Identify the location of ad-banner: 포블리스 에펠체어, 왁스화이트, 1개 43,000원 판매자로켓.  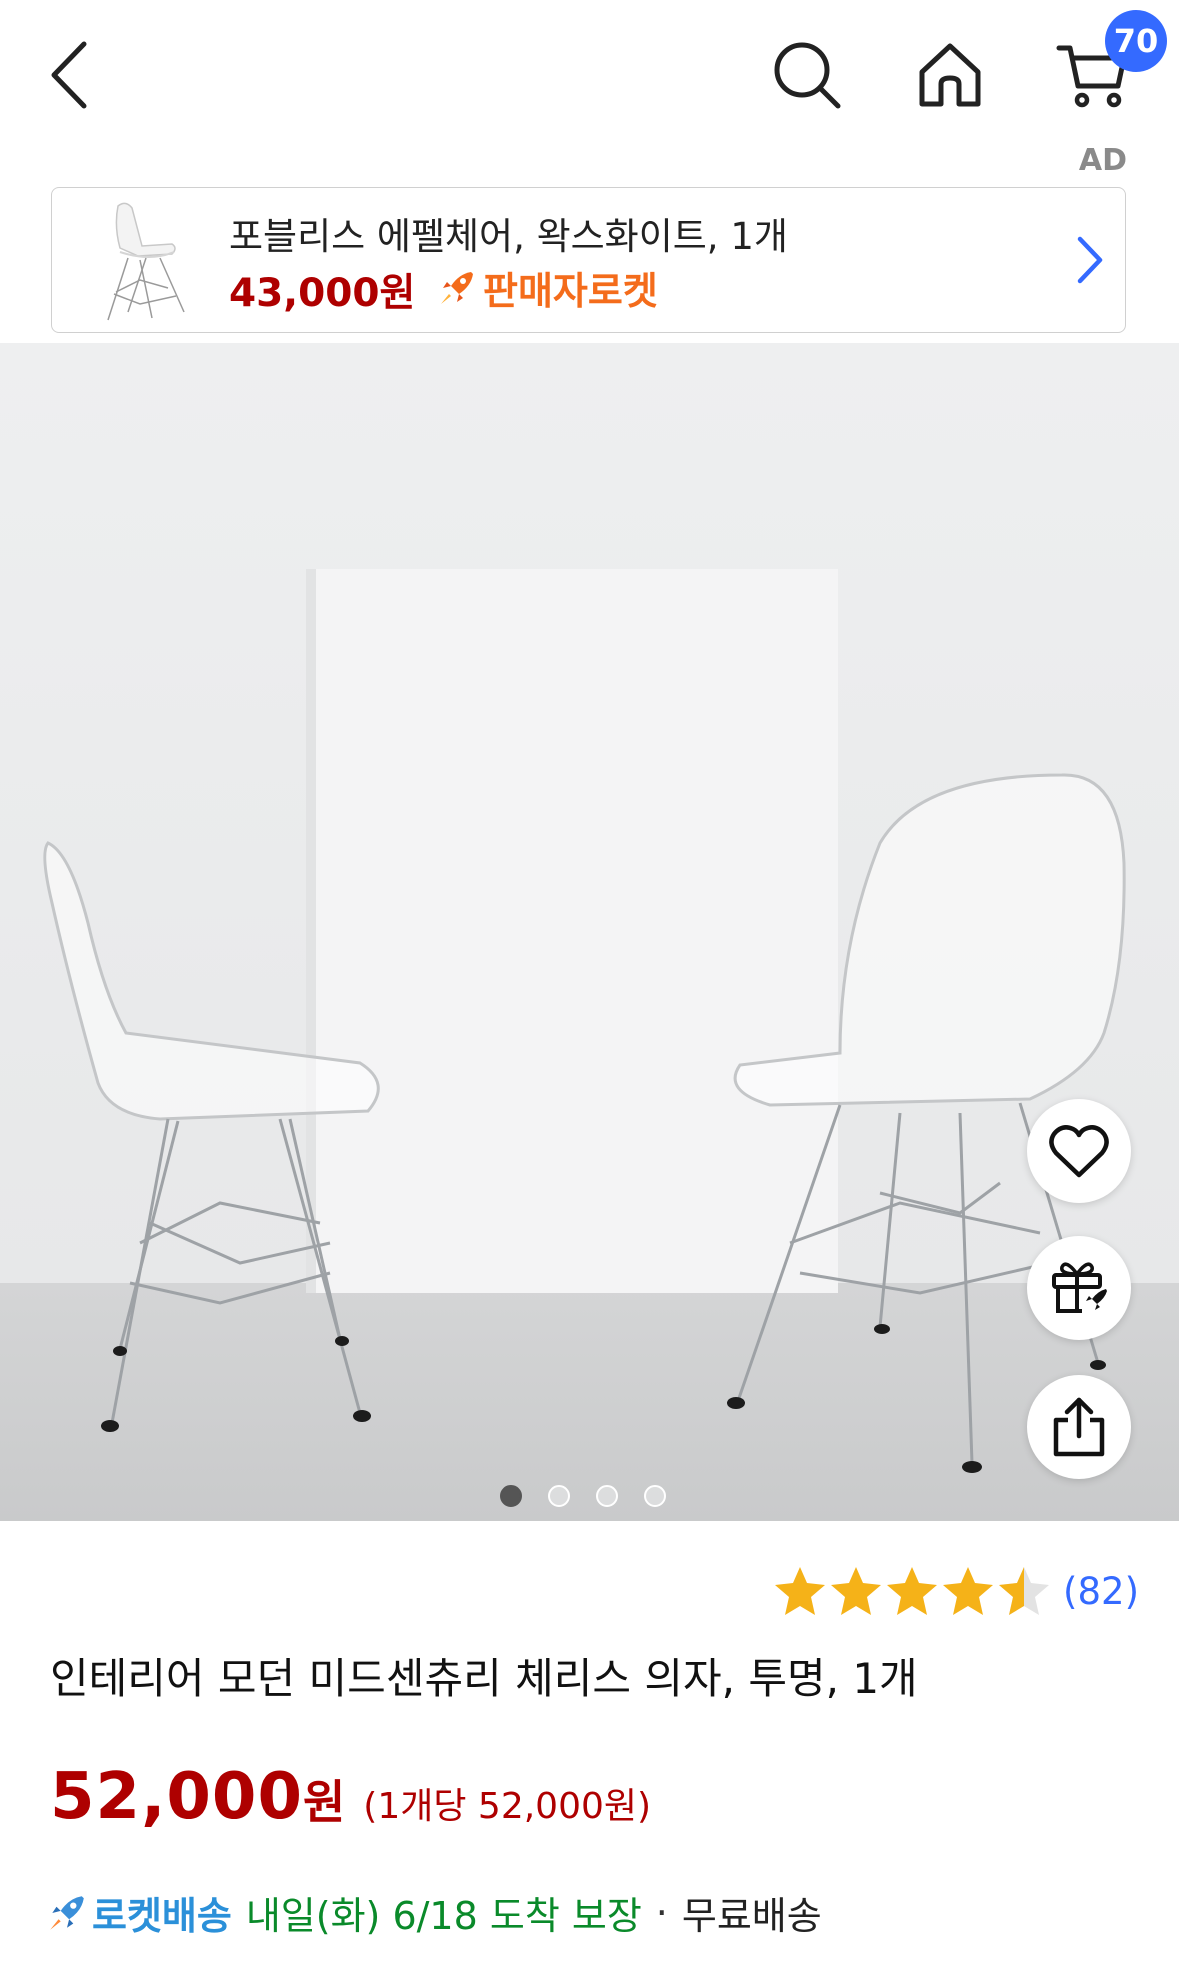
(588, 260).